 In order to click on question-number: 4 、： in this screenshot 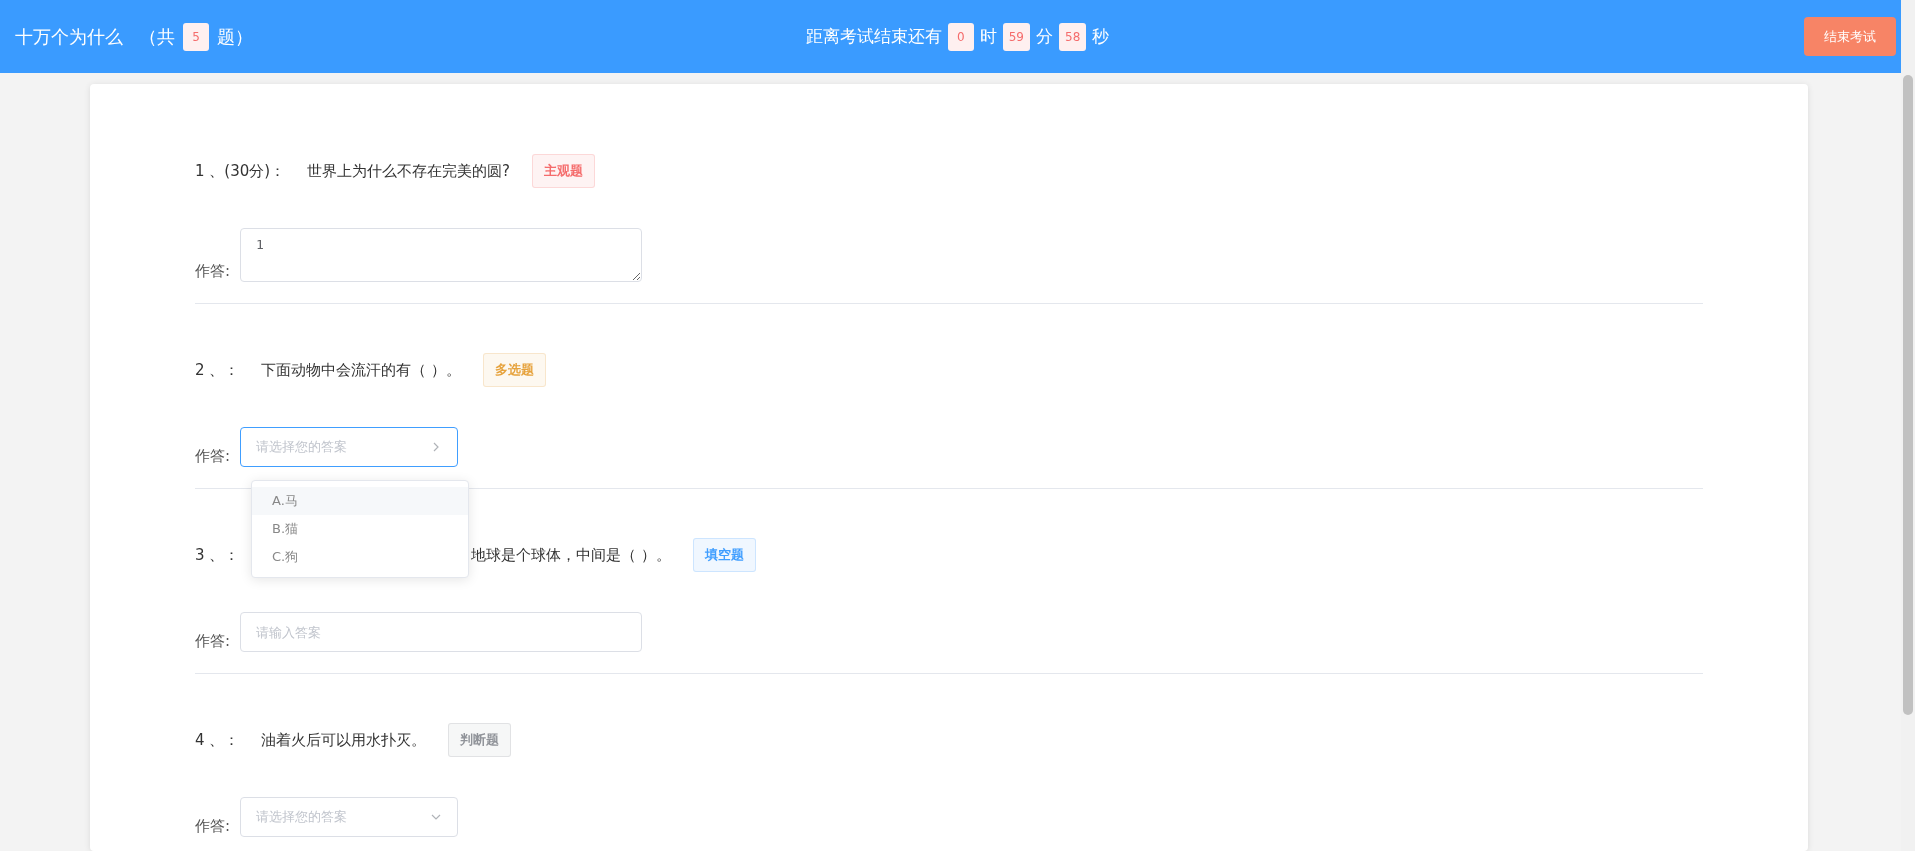, I will do `click(217, 740)`.